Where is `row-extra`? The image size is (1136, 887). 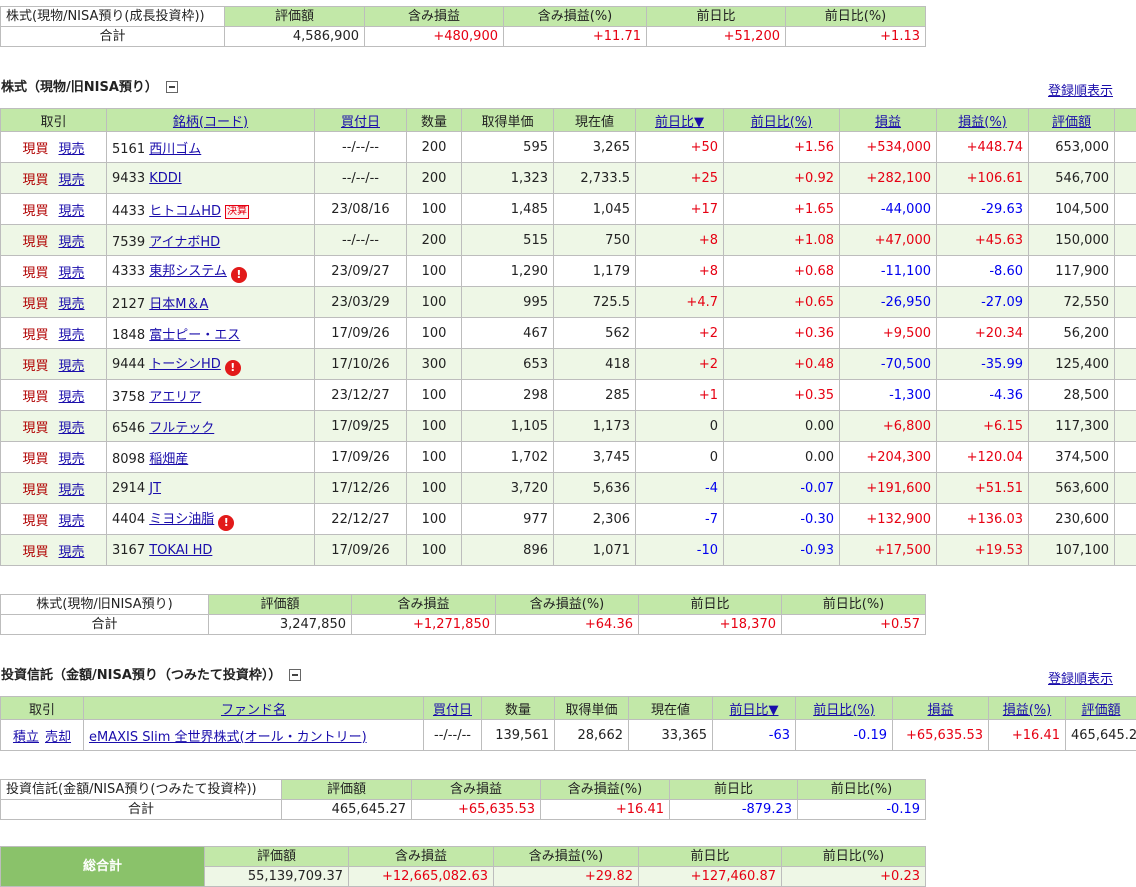
row-extra is located at coordinates (1125, 457).